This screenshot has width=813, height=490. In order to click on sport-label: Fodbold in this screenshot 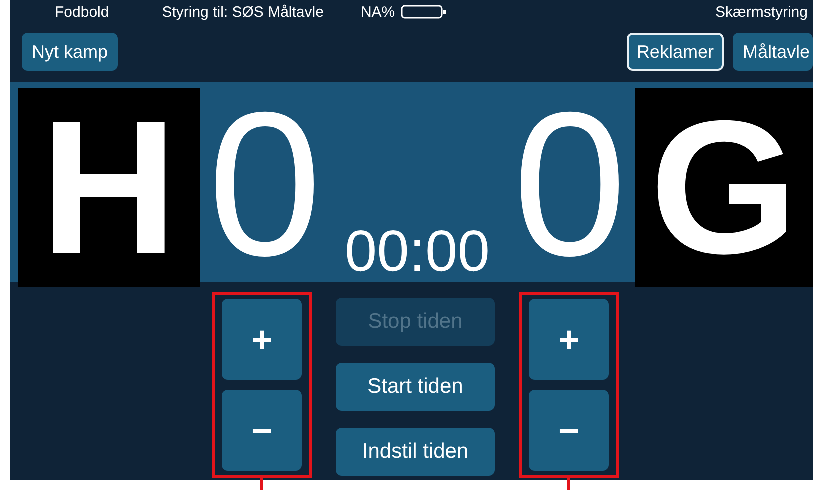, I will do `click(82, 12)`.